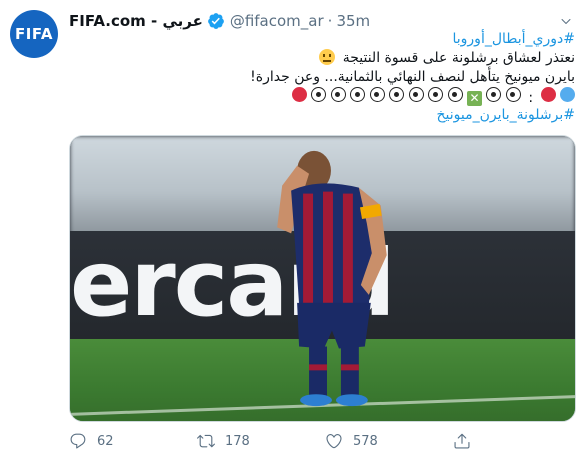 This screenshot has height=456, width=587. I want to click on tweet-header: FIFA.com - عربي @fifacom_ar · 35m, so click(219, 21).